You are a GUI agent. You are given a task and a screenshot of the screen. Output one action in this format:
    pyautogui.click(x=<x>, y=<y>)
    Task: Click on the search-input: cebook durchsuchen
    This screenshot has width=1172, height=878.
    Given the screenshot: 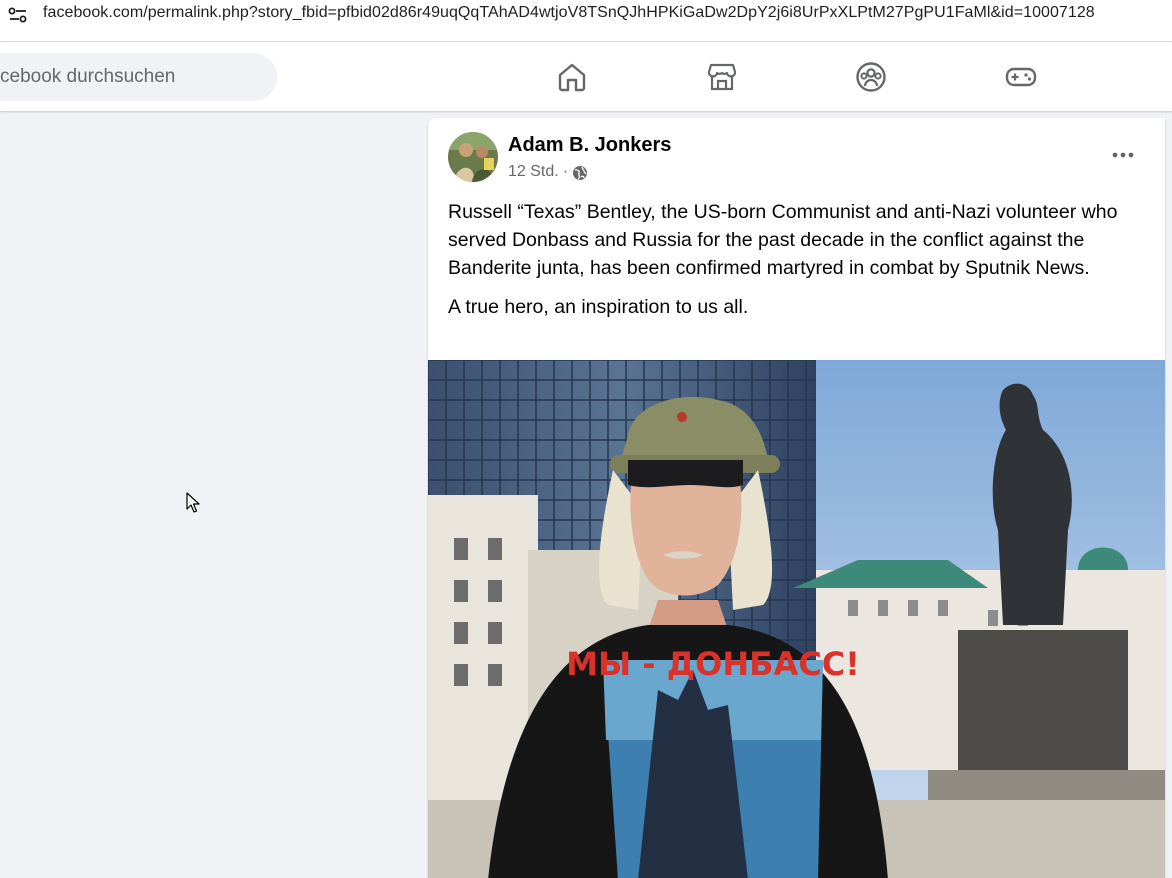 What is the action you would take?
    pyautogui.click(x=138, y=77)
    